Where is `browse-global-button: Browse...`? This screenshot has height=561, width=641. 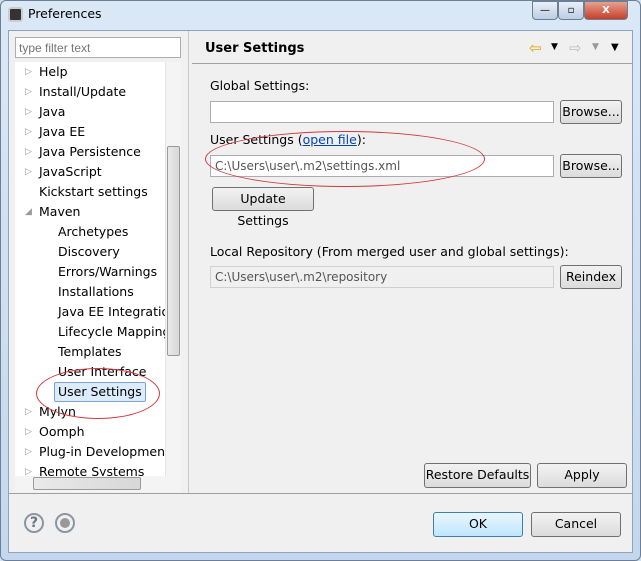
browse-global-button: Browse... is located at coordinates (591, 112).